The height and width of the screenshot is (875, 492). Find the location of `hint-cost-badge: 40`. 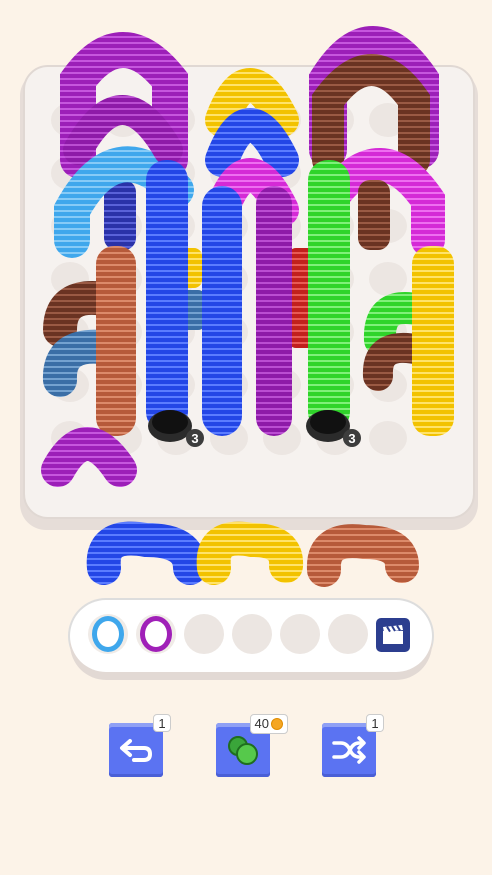

hint-cost-badge: 40 is located at coordinates (268, 724).